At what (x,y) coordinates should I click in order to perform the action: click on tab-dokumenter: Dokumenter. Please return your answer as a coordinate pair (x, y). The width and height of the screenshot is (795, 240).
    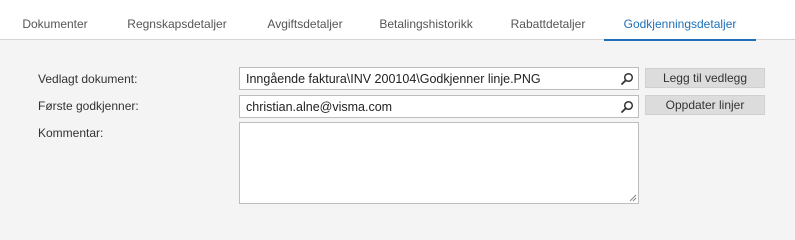
    Looking at the image, I should click on (55, 20).